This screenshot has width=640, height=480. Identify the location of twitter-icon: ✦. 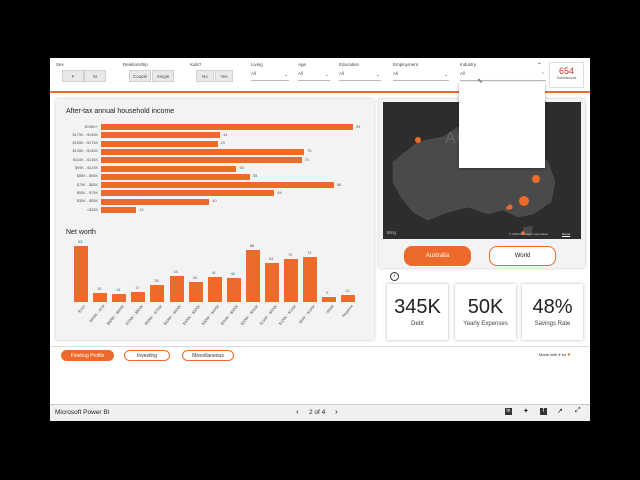
(526, 411).